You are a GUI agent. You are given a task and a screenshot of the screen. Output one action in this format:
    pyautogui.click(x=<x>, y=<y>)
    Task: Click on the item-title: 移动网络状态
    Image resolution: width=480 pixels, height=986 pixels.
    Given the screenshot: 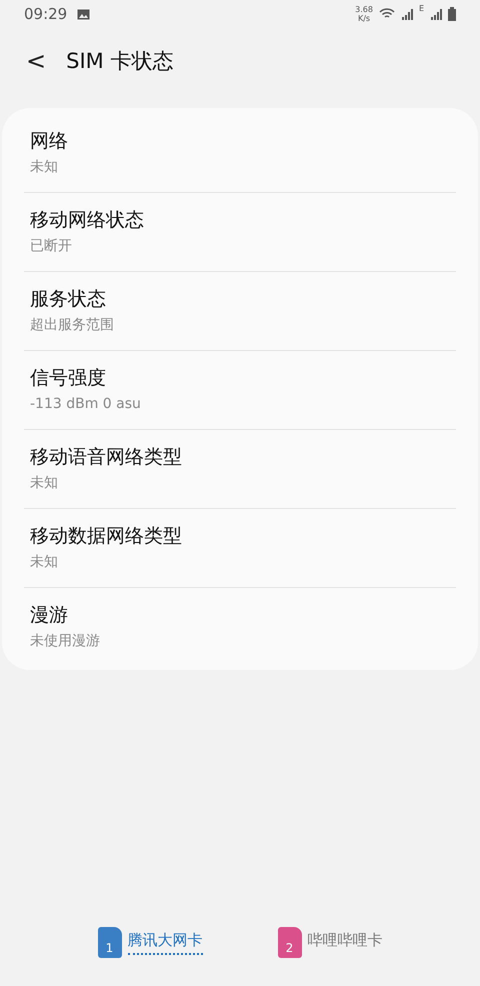 What is the action you would take?
    pyautogui.click(x=87, y=220)
    